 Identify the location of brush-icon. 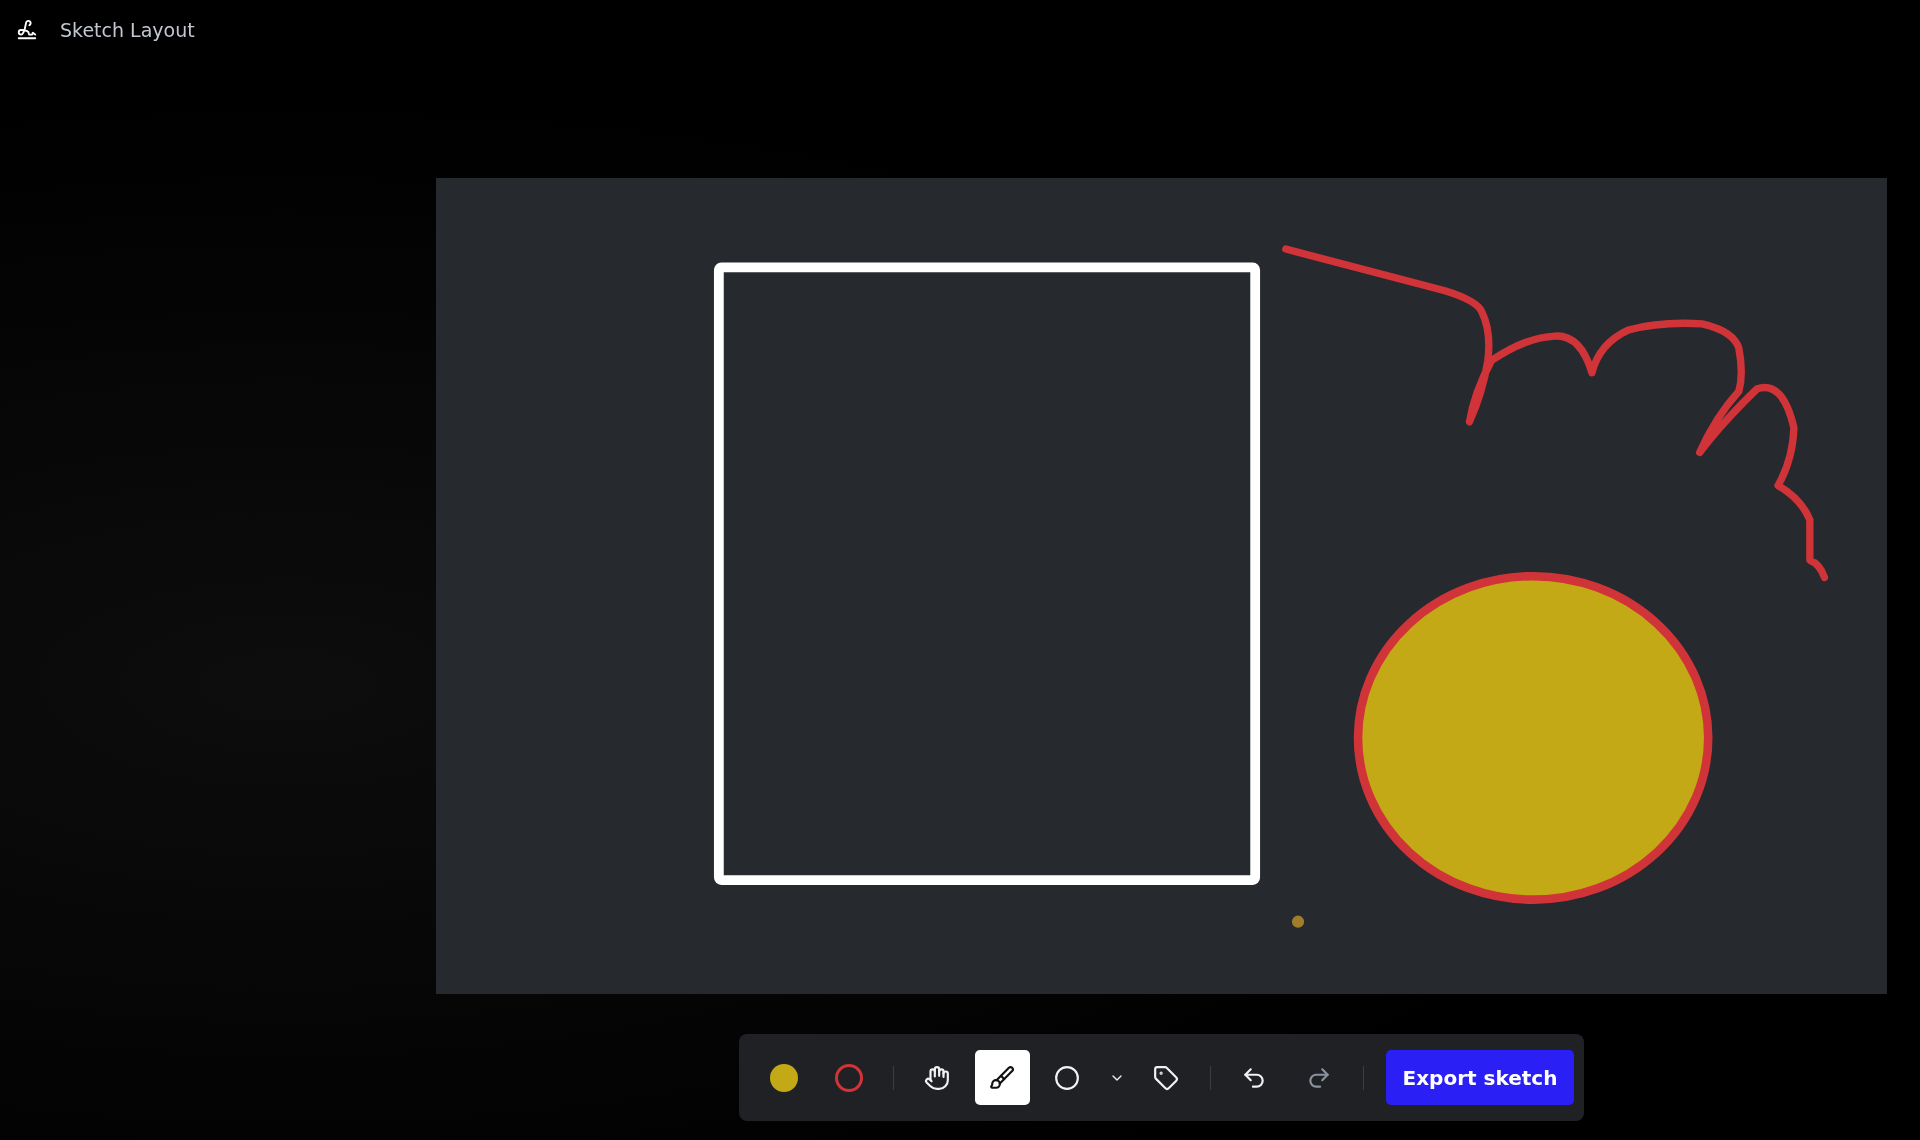
(1002, 1077).